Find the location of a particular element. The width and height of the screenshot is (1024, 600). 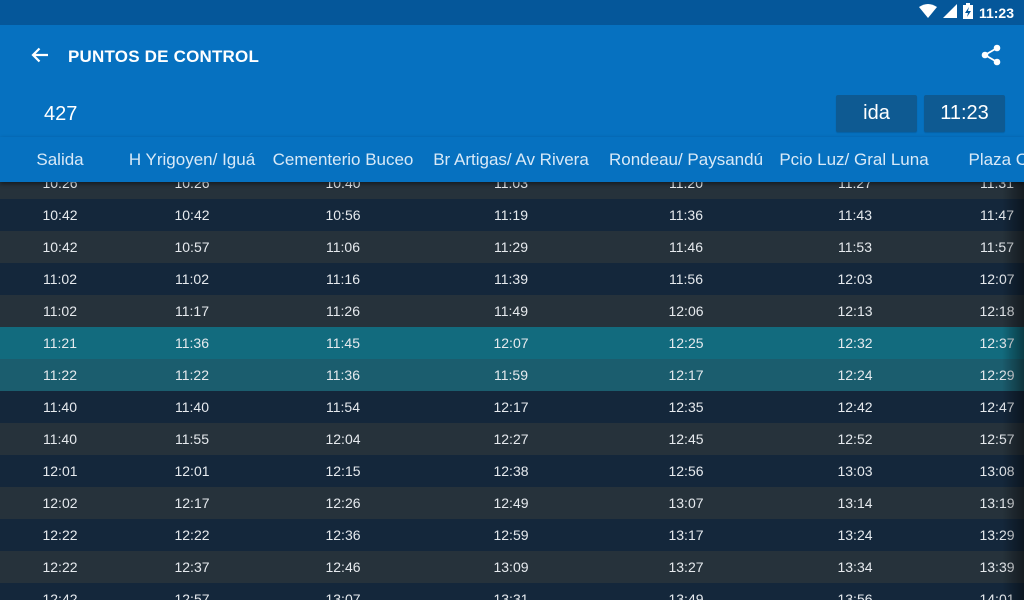

table-cell: 12:49 is located at coordinates (511, 503).